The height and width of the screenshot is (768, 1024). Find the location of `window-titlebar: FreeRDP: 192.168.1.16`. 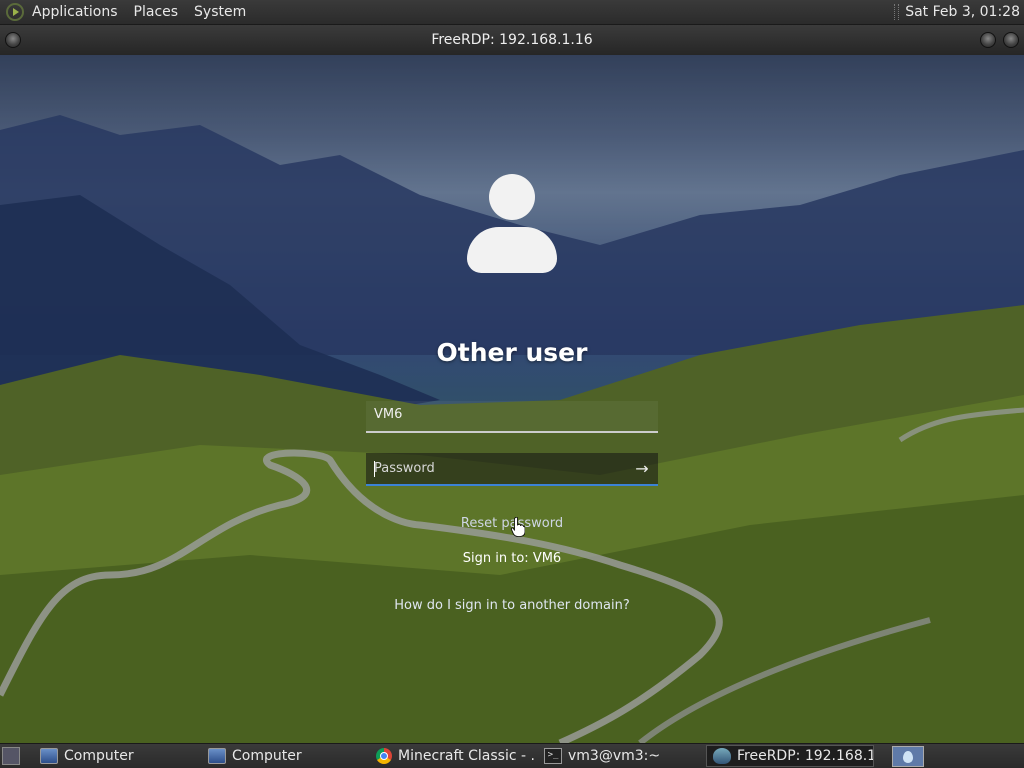

window-titlebar: FreeRDP: 192.168.1.16 is located at coordinates (512, 40).